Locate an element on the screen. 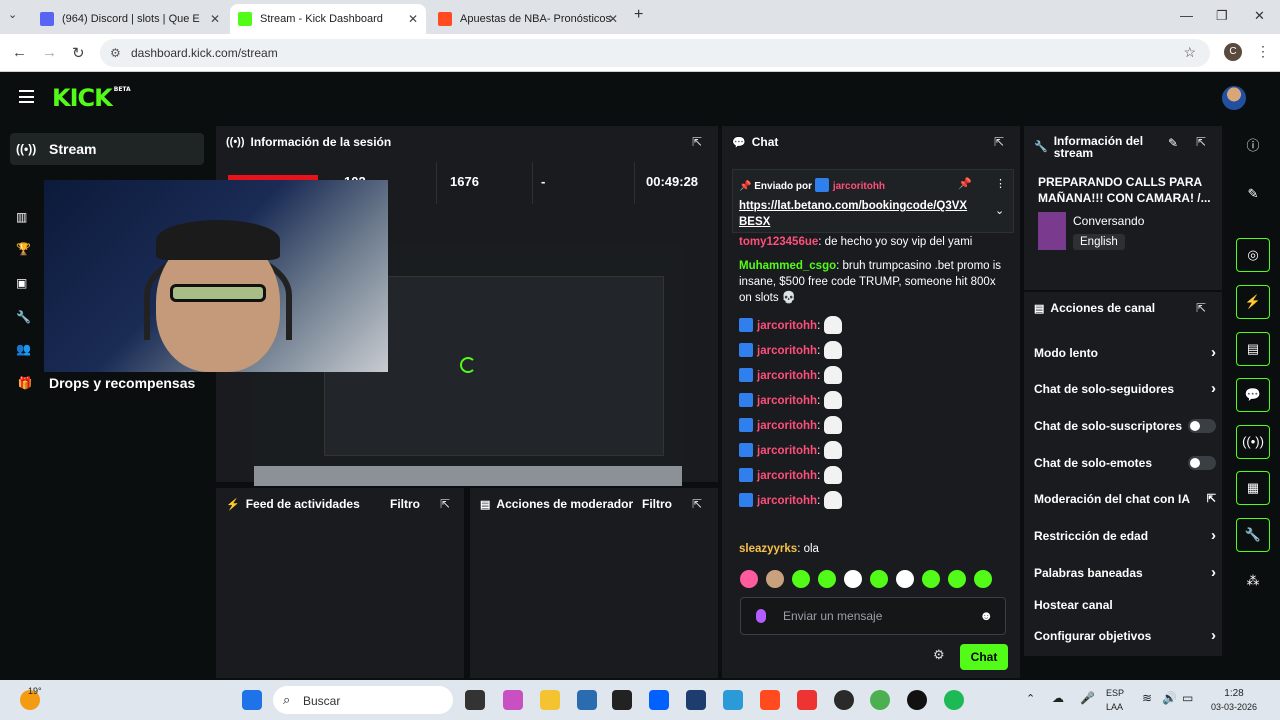  task-view-icon is located at coordinates (475, 700).